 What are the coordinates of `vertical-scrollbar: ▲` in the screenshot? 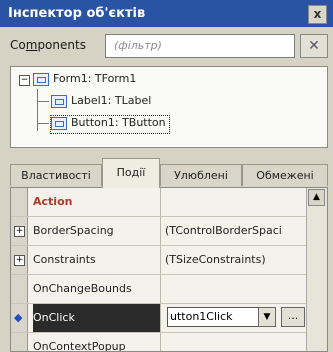 It's located at (316, 269).